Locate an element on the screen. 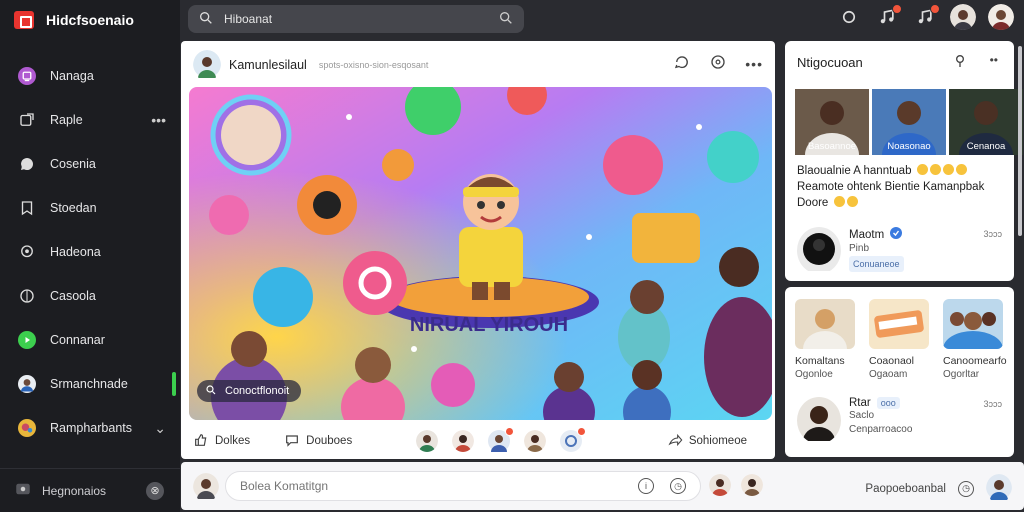  image-label-pill: Conoctflonoit is located at coordinates (249, 391).